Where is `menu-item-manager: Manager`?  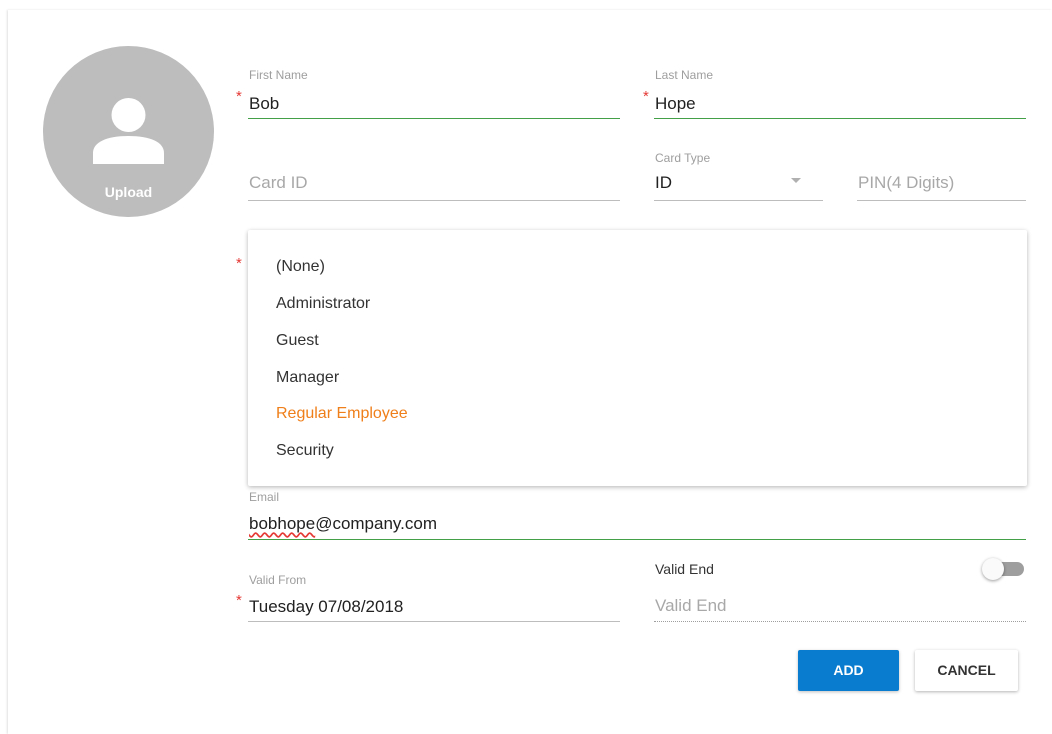 menu-item-manager: Manager is located at coordinates (307, 378).